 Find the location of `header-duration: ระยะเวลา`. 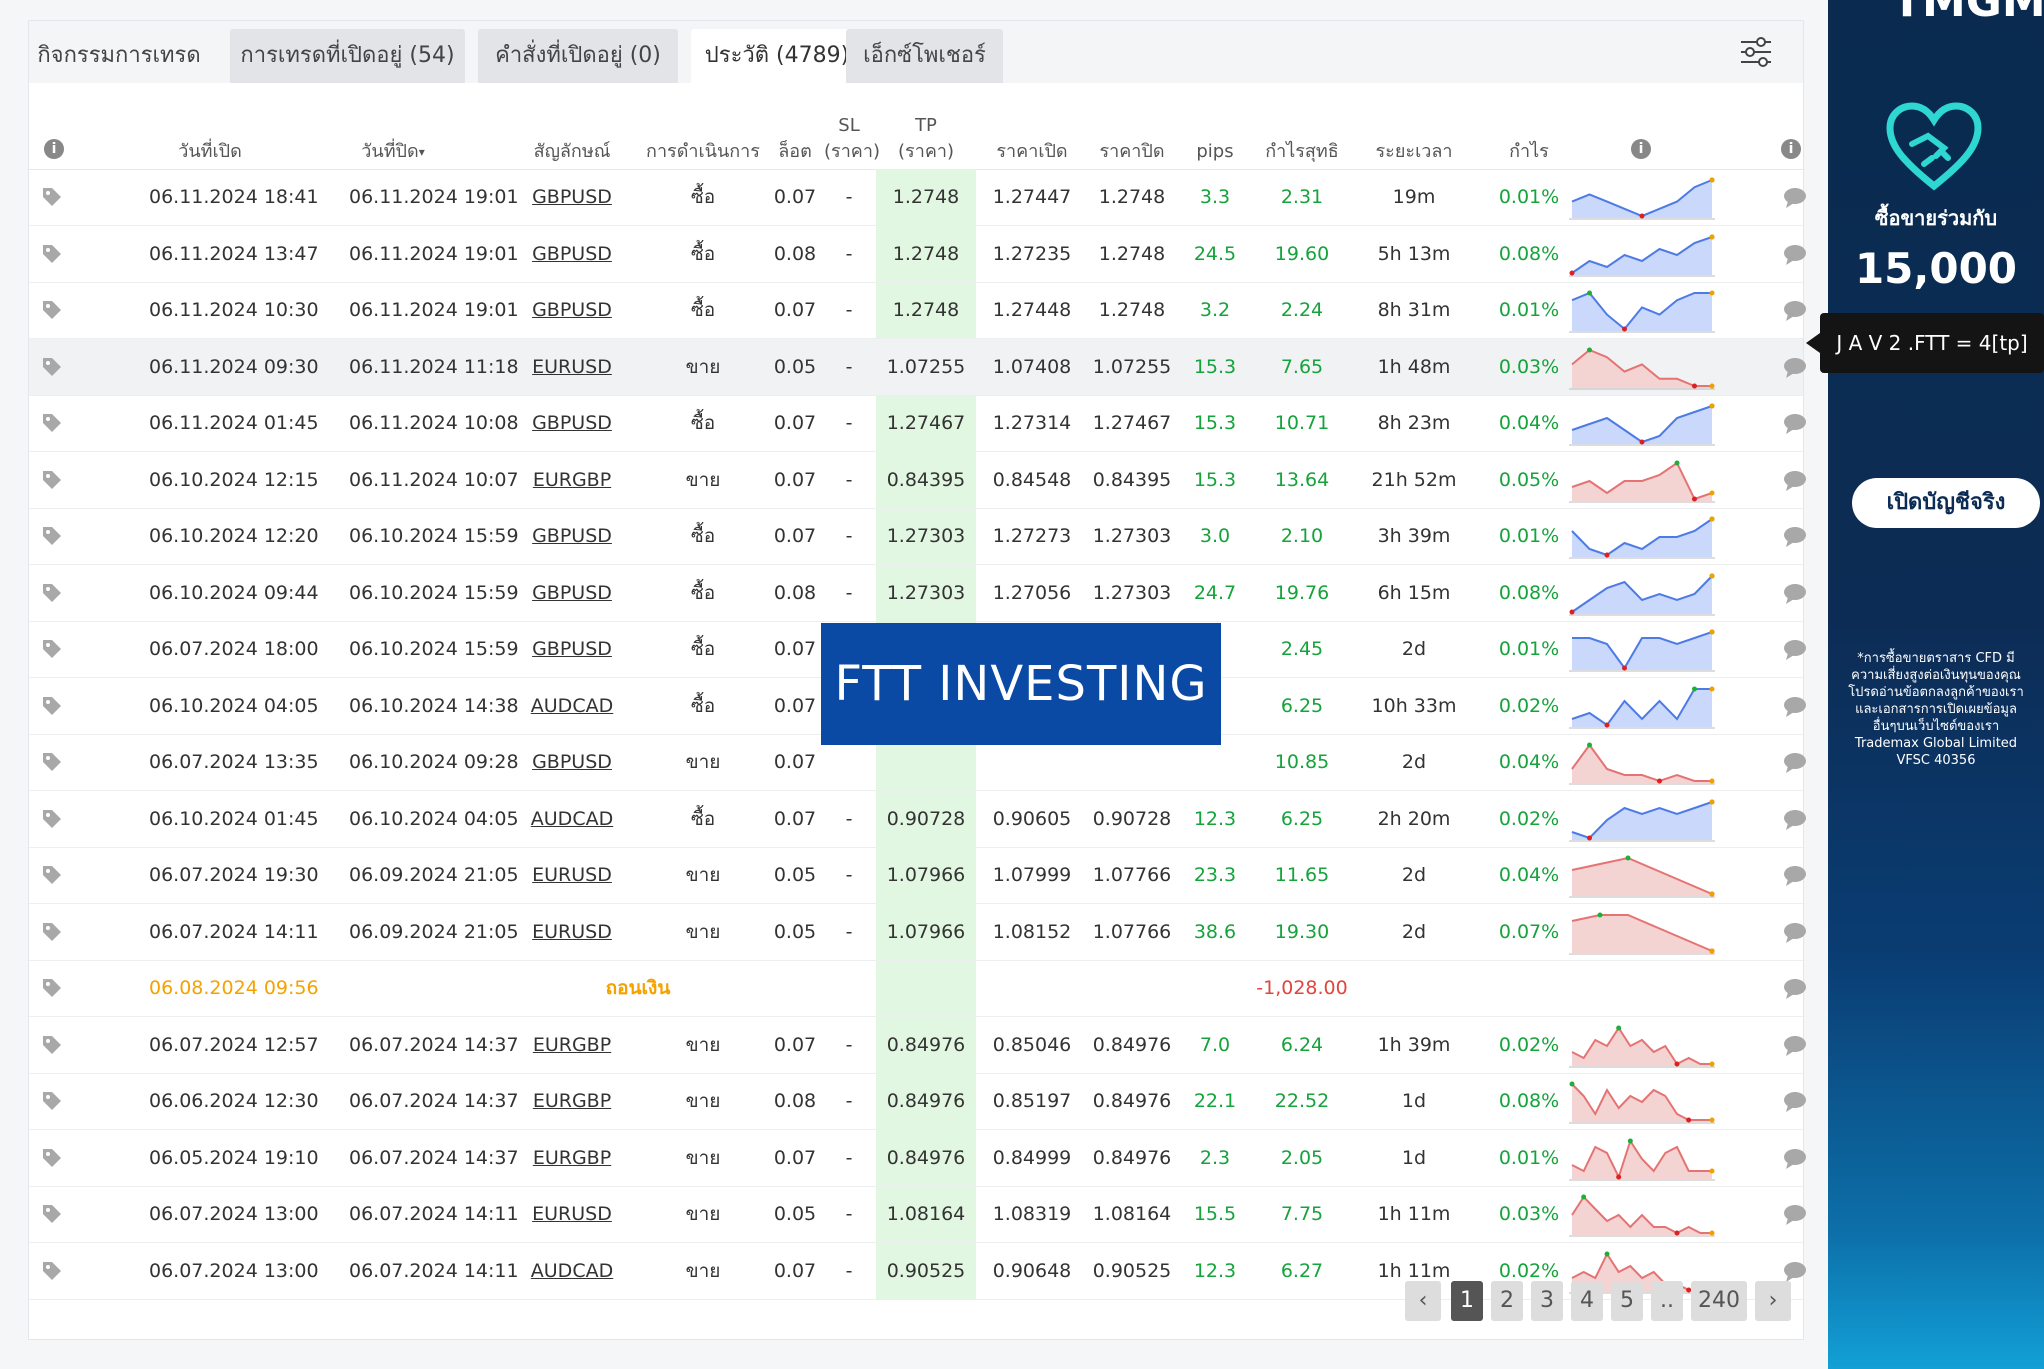

header-duration: ระยะเวลา is located at coordinates (1414, 152).